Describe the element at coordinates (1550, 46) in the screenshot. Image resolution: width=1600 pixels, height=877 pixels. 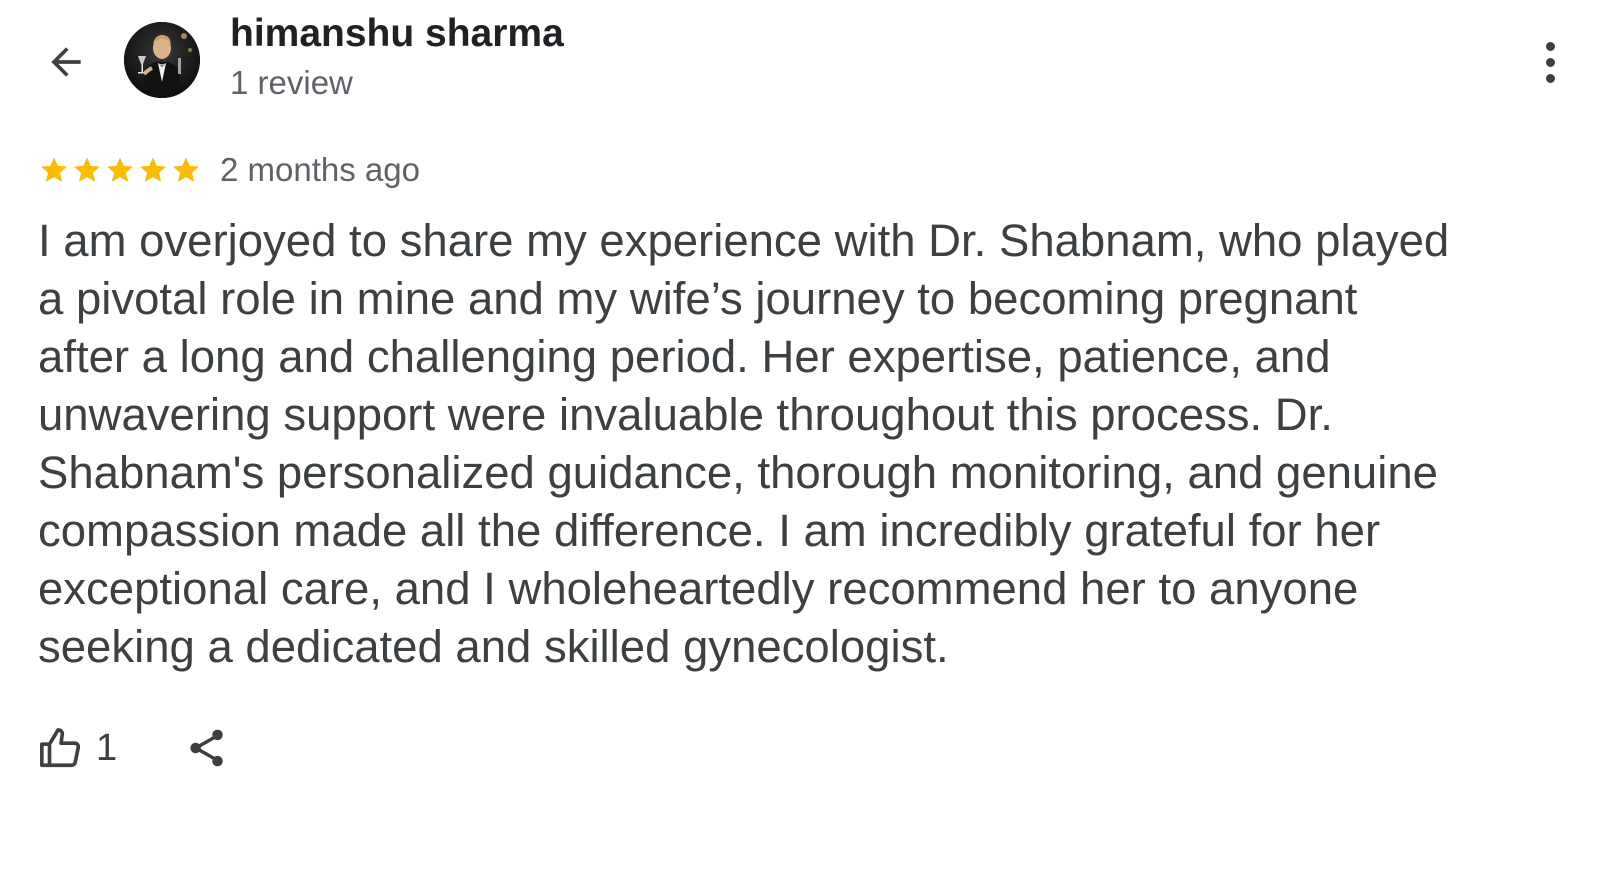
I see `more-vert-icon` at that location.